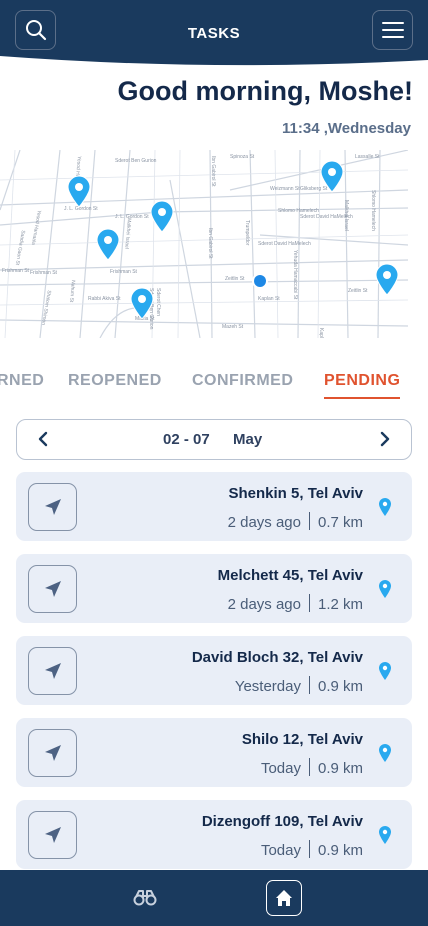  What do you see at coordinates (346, 215) in the screenshot?
I see `map-label: Malkhei Israel` at bounding box center [346, 215].